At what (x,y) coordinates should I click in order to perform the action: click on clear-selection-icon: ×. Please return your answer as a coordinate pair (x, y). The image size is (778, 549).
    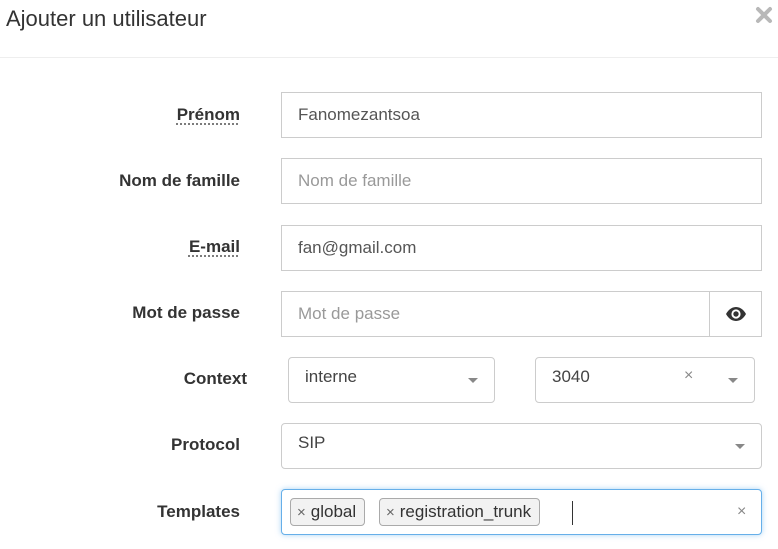
    Looking at the image, I should click on (688, 376).